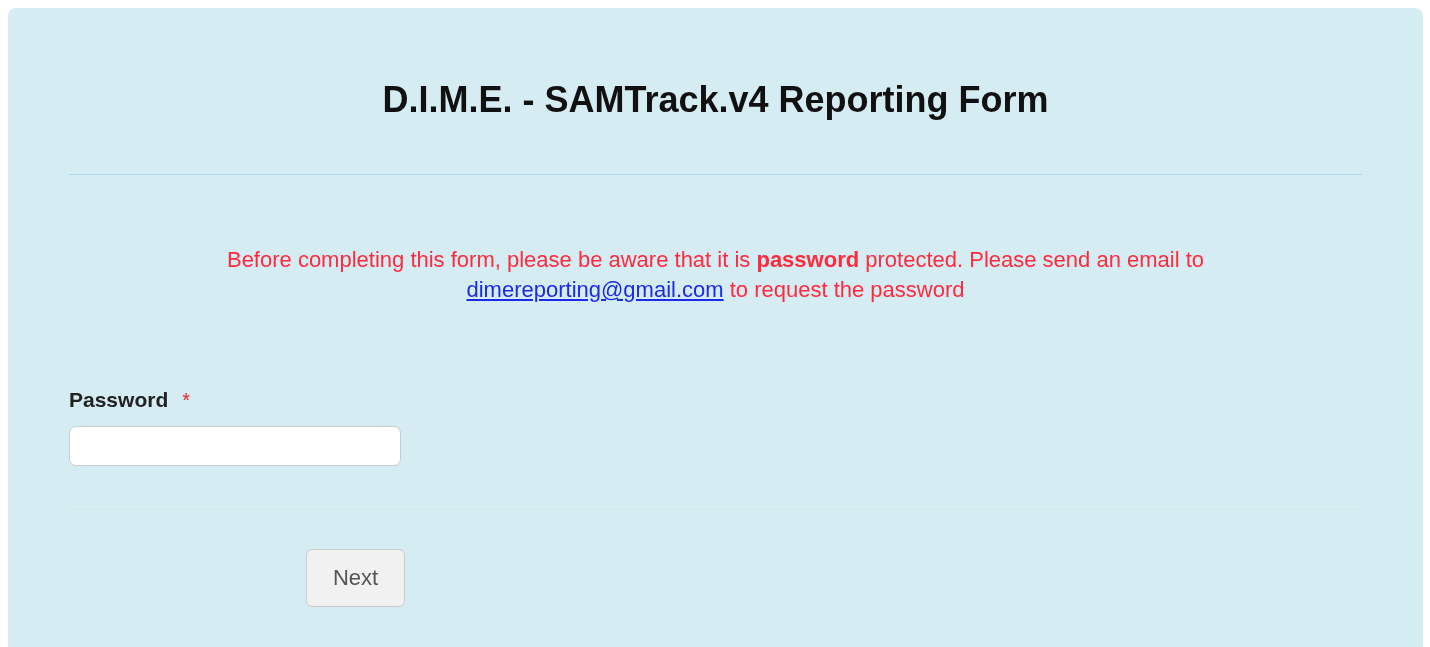 The width and height of the screenshot is (1430, 647). What do you see at coordinates (355, 578) in the screenshot?
I see `next-button: Next` at bounding box center [355, 578].